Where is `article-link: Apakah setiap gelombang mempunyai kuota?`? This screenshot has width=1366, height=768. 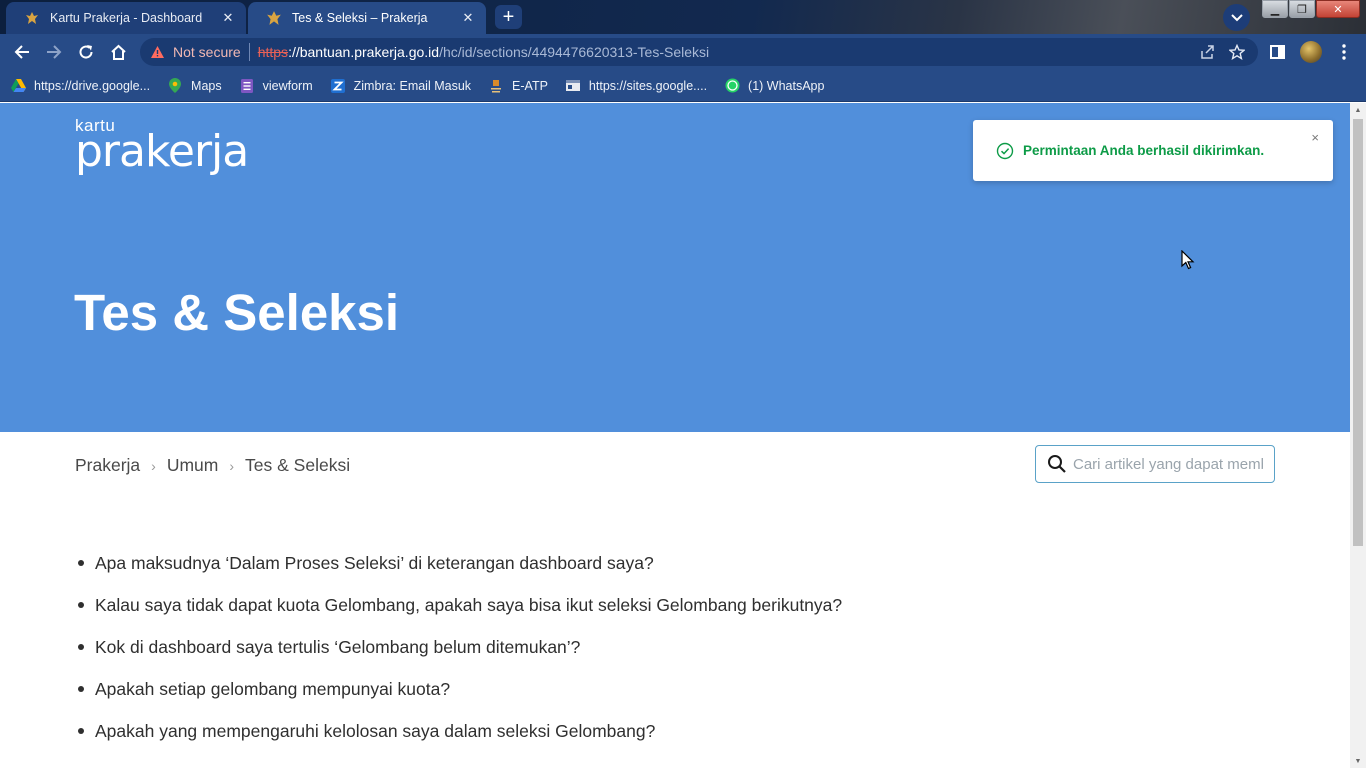
article-link: Apakah setiap gelombang mempunyai kuota? is located at coordinates (459, 696).